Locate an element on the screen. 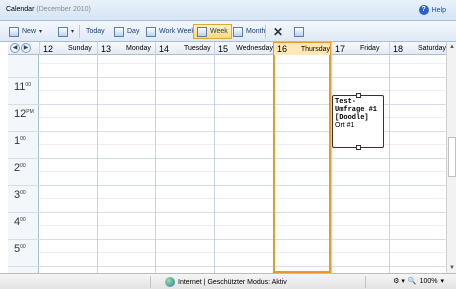 The width and height of the screenshot is (456, 289). previous-week-icon: ◀ is located at coordinates (15, 48).